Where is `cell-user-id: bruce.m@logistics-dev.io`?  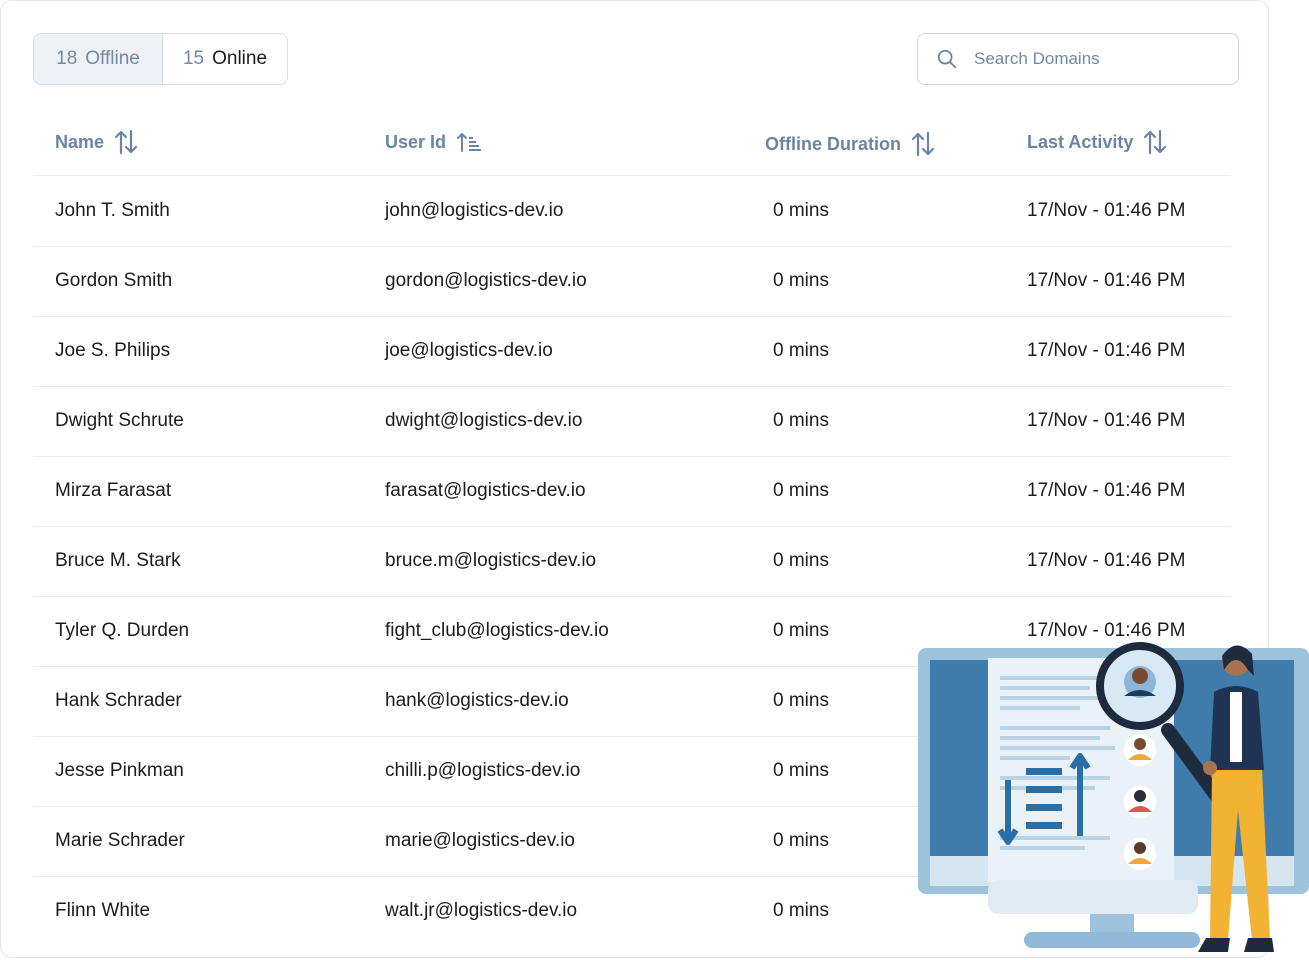 cell-user-id: bruce.m@logistics-dev.io is located at coordinates (491, 560).